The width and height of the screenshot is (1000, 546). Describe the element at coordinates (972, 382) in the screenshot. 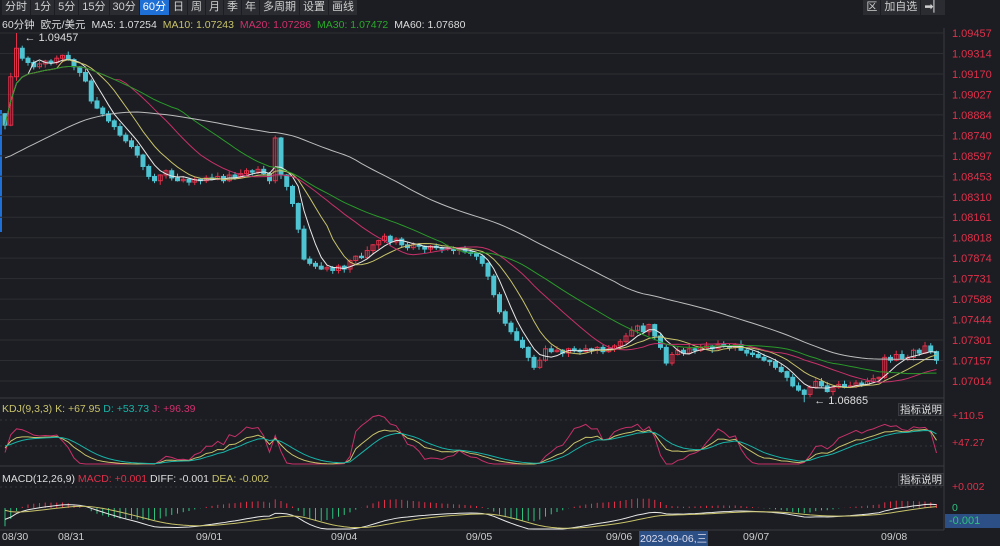

I see `price-tick: 1.07014` at that location.